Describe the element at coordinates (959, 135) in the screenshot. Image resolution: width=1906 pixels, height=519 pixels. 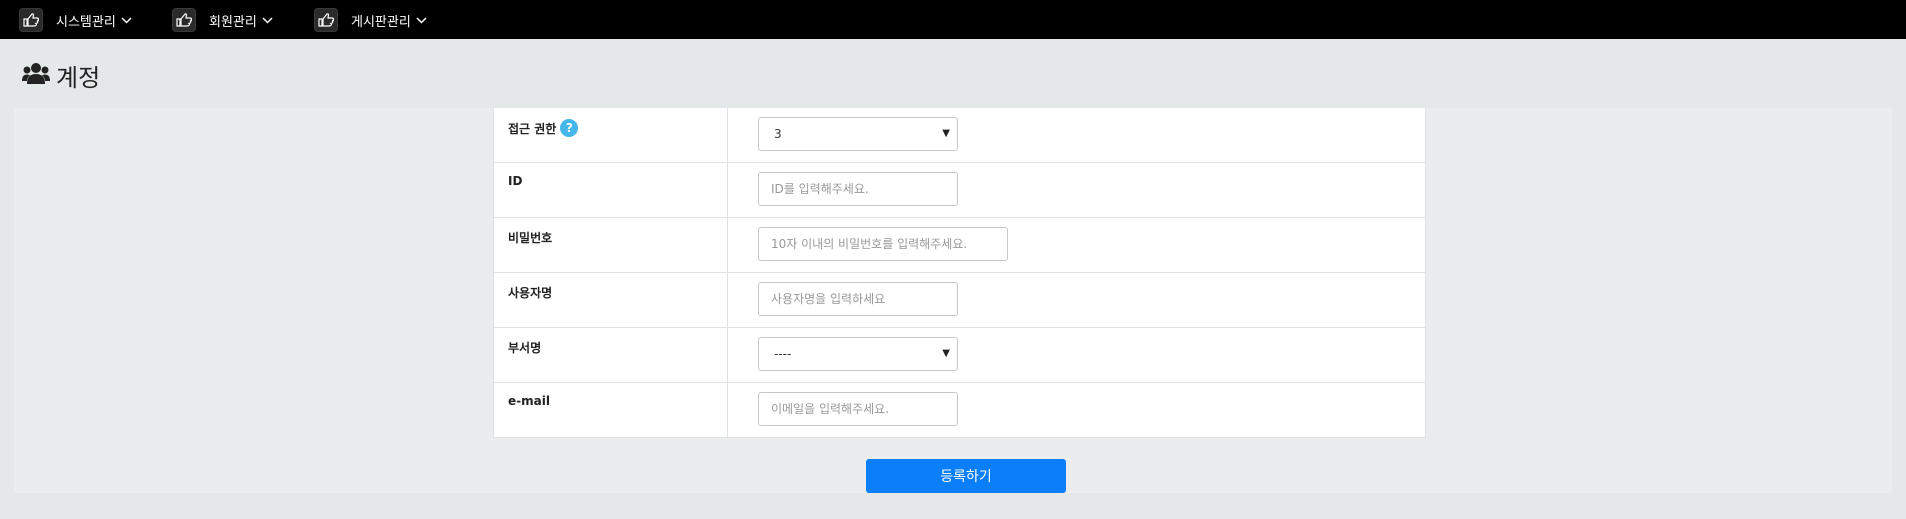
I see `form-row-access-level: 접근 권한 ? 3 ▼` at that location.